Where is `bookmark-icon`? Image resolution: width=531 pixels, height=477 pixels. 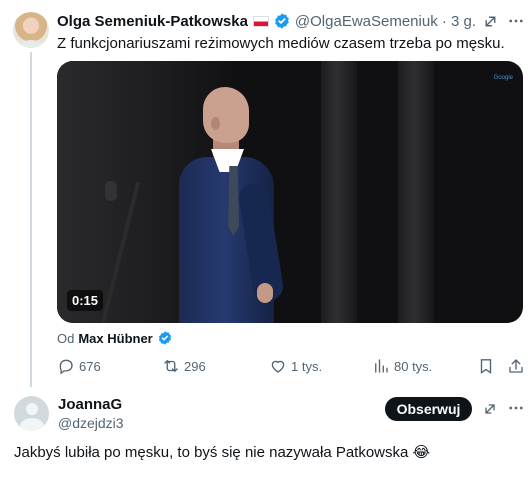 bookmark-icon is located at coordinates (486, 366).